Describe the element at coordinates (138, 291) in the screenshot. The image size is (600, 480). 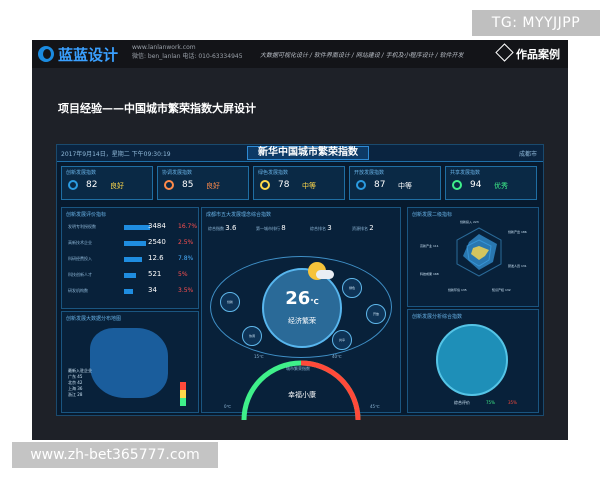
I see `review-row: 研发机构数 34 3.5%` at that location.